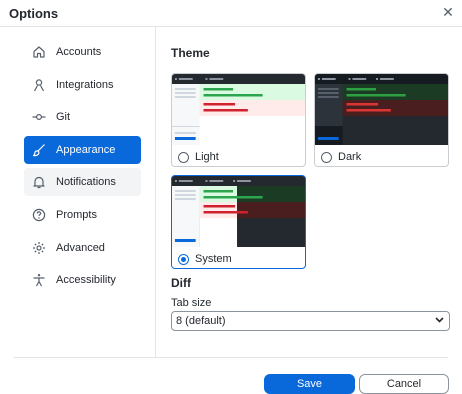 The width and height of the screenshot is (462, 394). What do you see at coordinates (439, 321) in the screenshot?
I see `chevron-down-icon` at bounding box center [439, 321].